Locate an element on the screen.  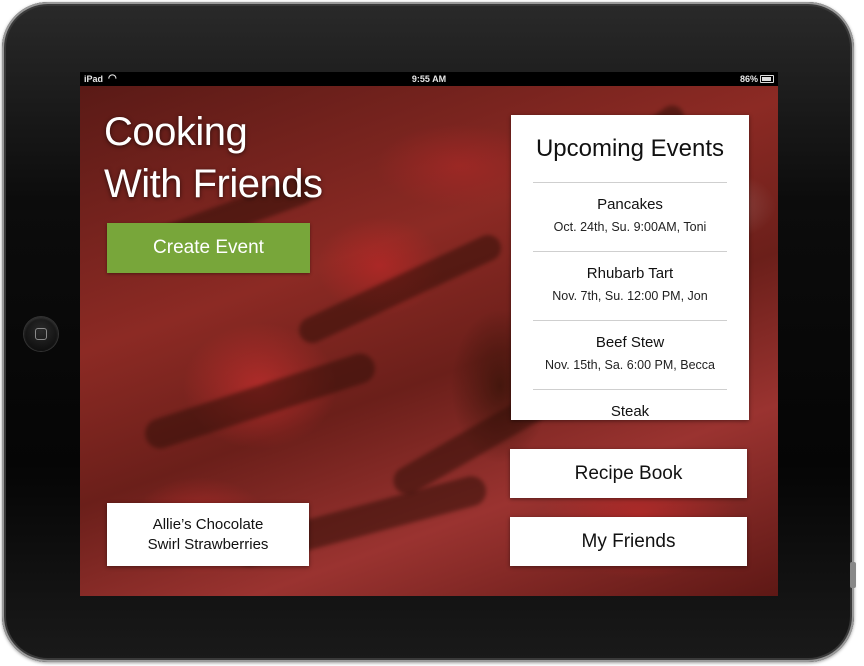
event-name: Beef Stew is located at coordinates (630, 342).